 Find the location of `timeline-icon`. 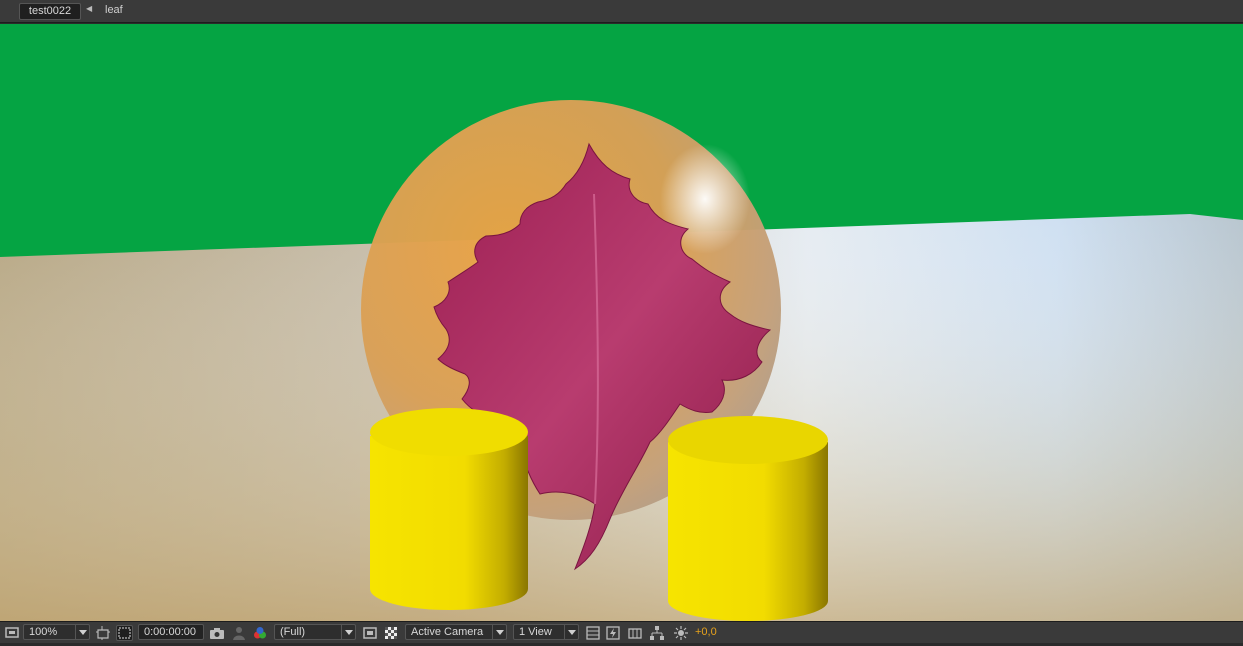

timeline-icon is located at coordinates (635, 633).